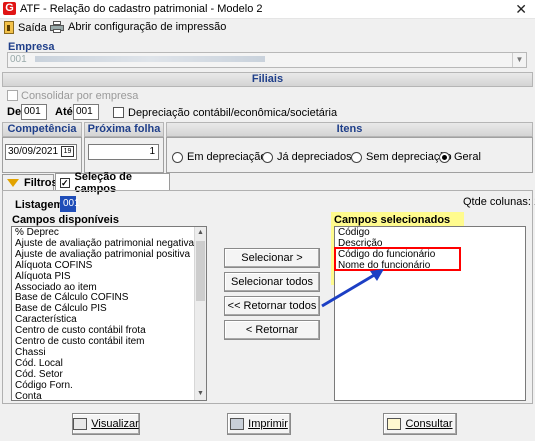  What do you see at coordinates (267, 29) in the screenshot?
I see `toolbar: Saída Abrir configuração de impressão` at bounding box center [267, 29].